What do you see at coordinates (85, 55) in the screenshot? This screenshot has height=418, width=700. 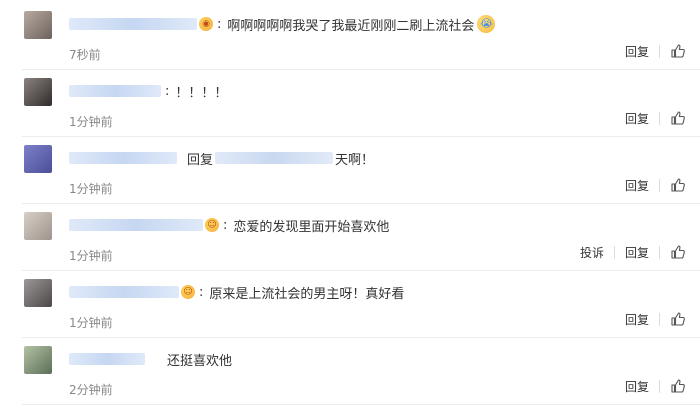 I see `comment-time: 7秒前` at bounding box center [85, 55].